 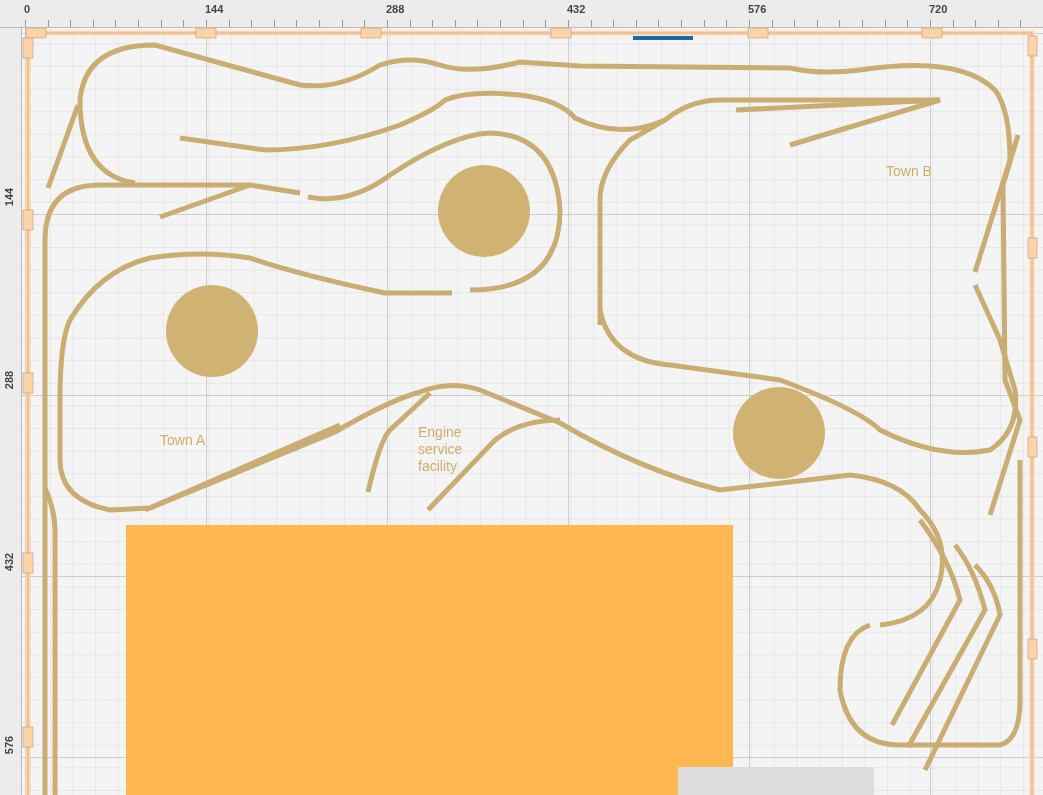 What do you see at coordinates (183, 440) in the screenshot?
I see `area-label: Town A` at bounding box center [183, 440].